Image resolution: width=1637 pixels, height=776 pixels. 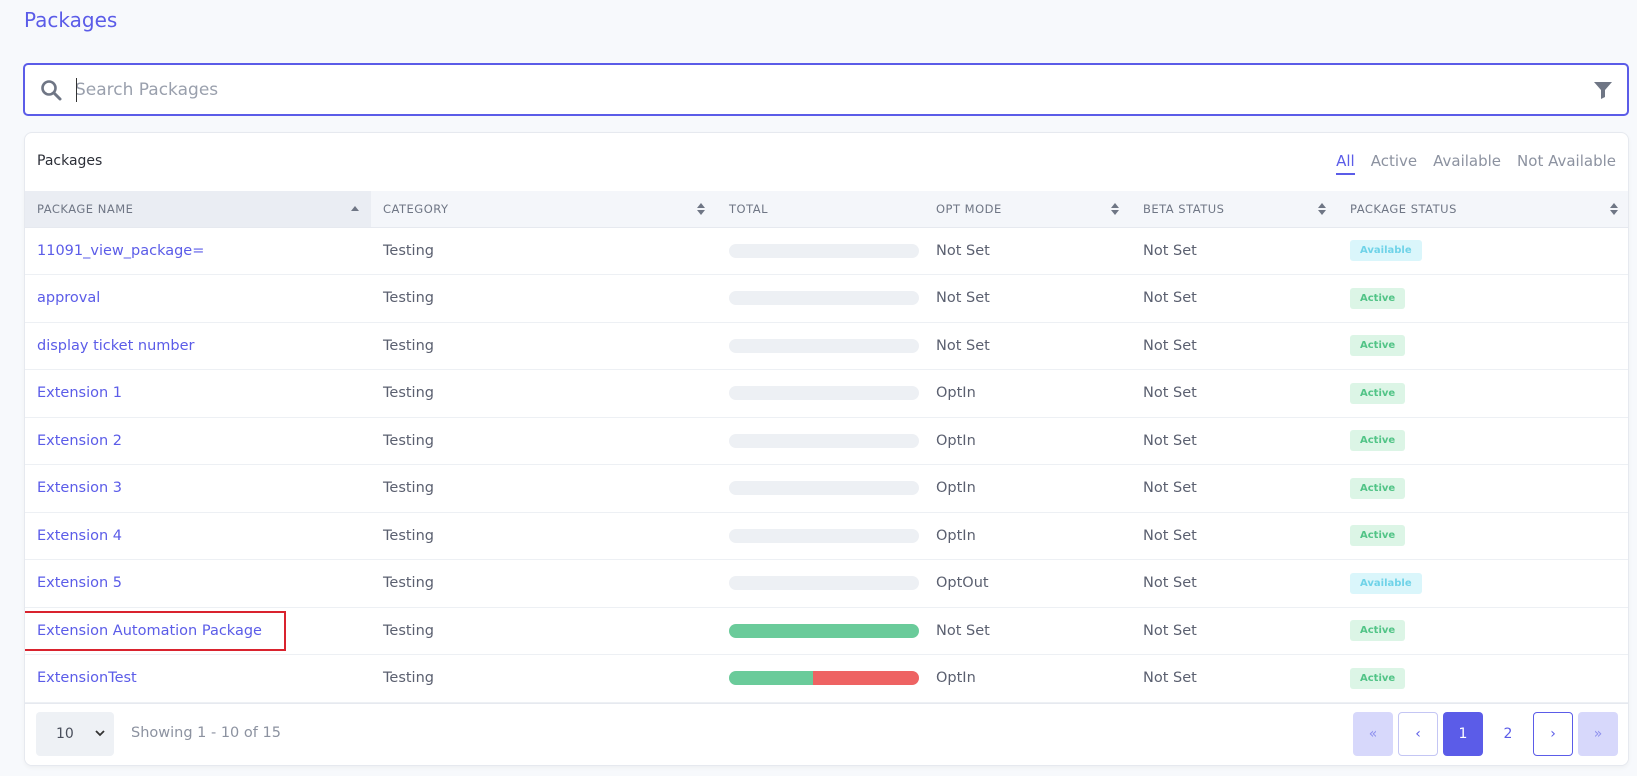 I want to click on column-label: OPT MODE, so click(x=969, y=208).